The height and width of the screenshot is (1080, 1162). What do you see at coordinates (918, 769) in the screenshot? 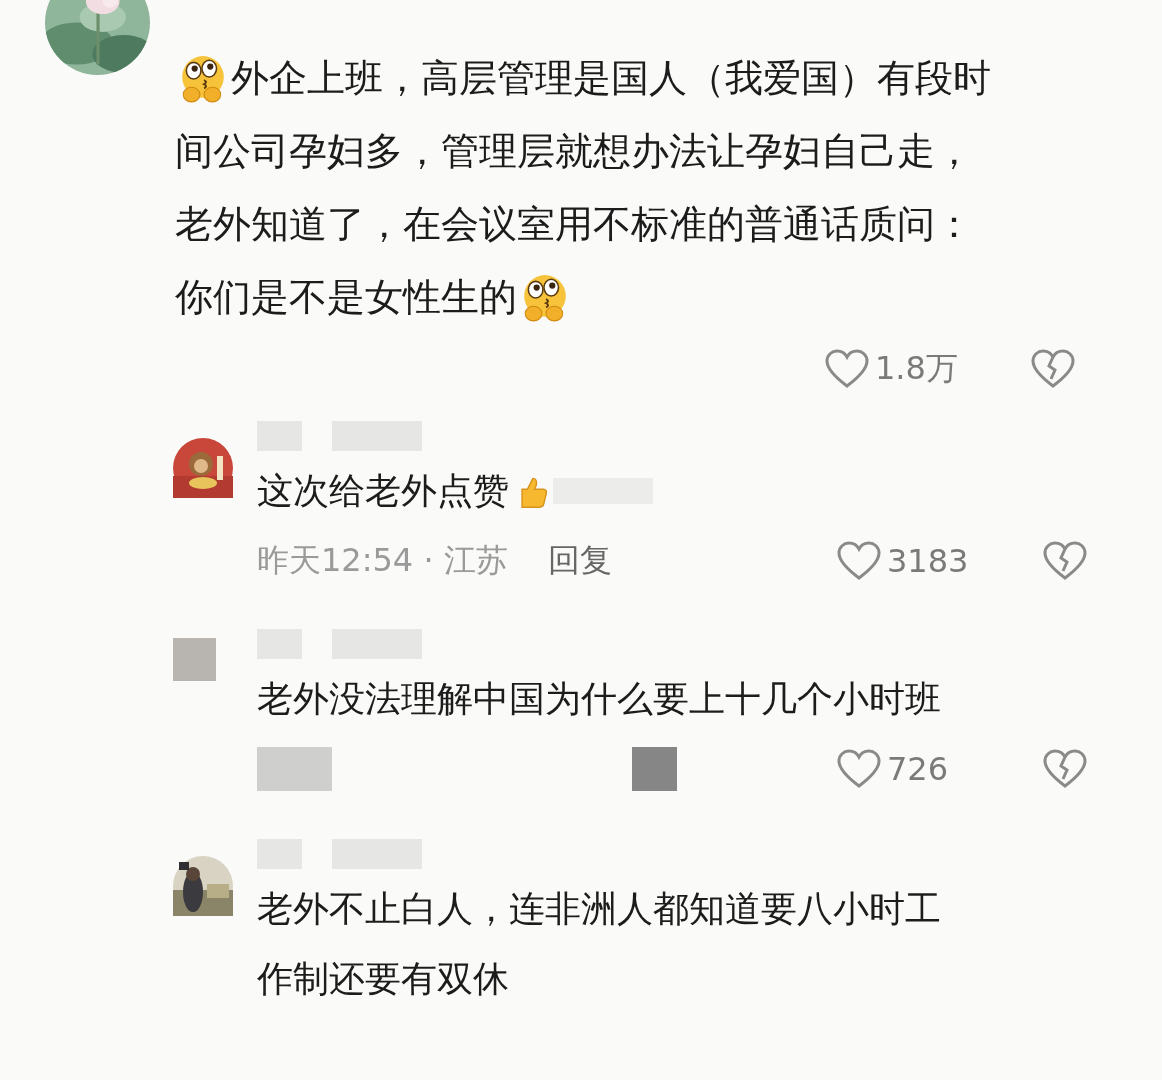
I see `like-count: 726` at bounding box center [918, 769].